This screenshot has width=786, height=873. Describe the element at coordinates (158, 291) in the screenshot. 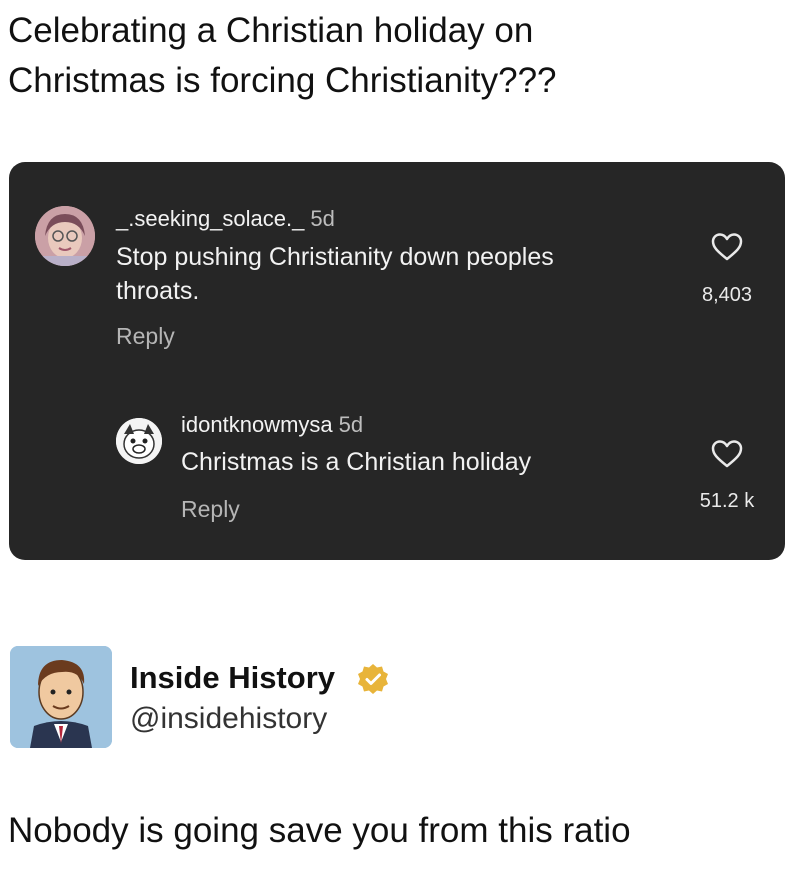

I see `comment-1-text-line-2: throats.` at that location.